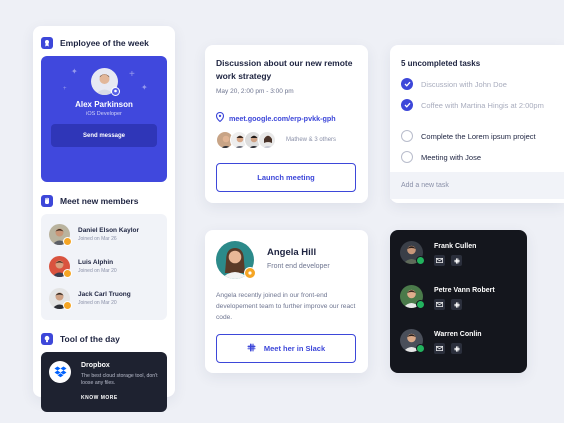 This screenshot has width=564, height=423. What do you see at coordinates (455, 246) in the screenshot?
I see `team-member-name: Frank Cullen` at bounding box center [455, 246].